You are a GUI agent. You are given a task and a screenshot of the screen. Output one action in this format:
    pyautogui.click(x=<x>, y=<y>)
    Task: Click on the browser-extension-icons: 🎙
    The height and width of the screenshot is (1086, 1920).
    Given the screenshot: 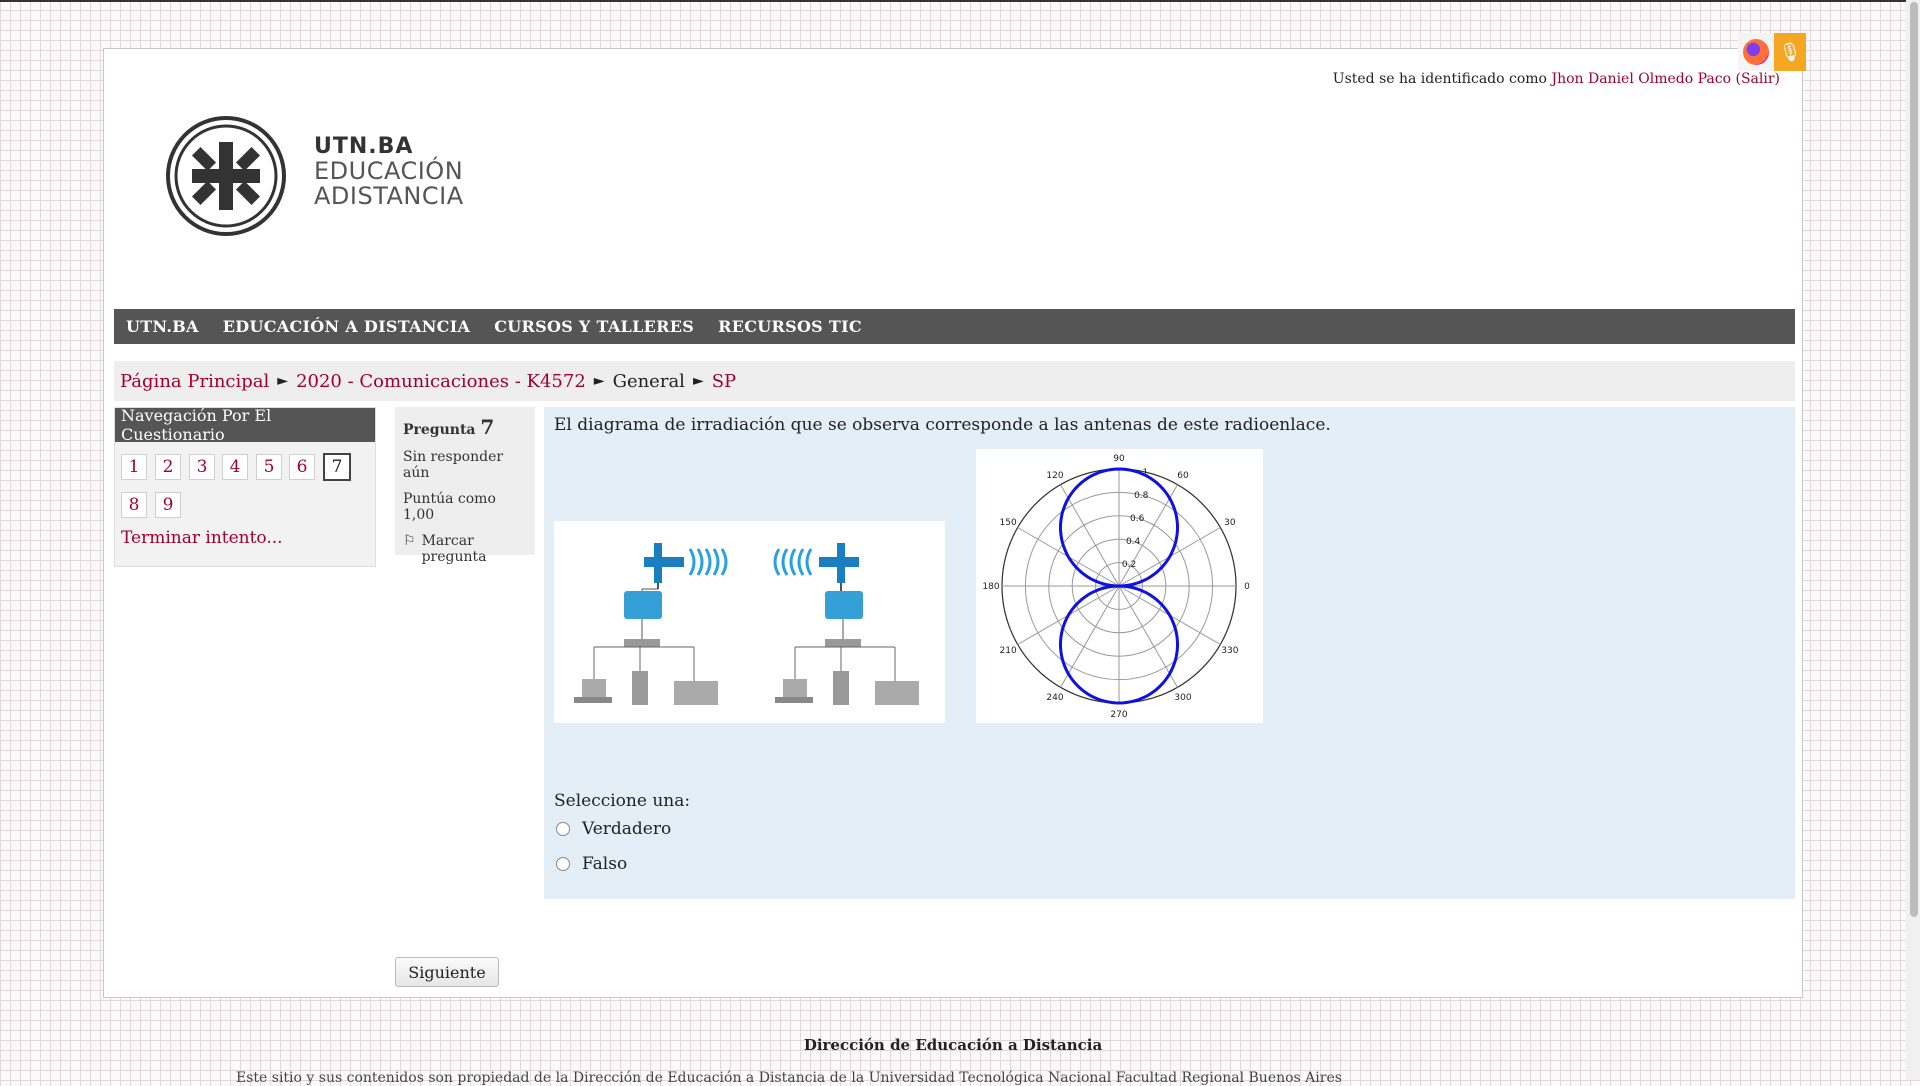 What is the action you would take?
    pyautogui.click(x=1772, y=52)
    